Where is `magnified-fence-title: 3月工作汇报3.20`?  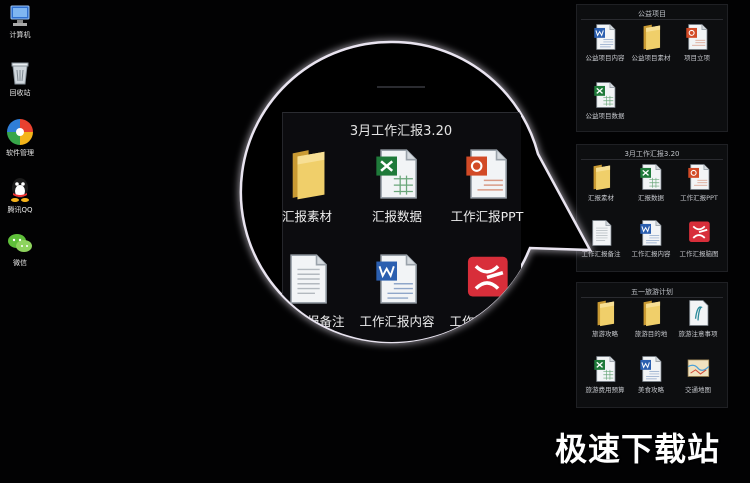 magnified-fence-title: 3月工作汇报3.20 is located at coordinates (401, 131).